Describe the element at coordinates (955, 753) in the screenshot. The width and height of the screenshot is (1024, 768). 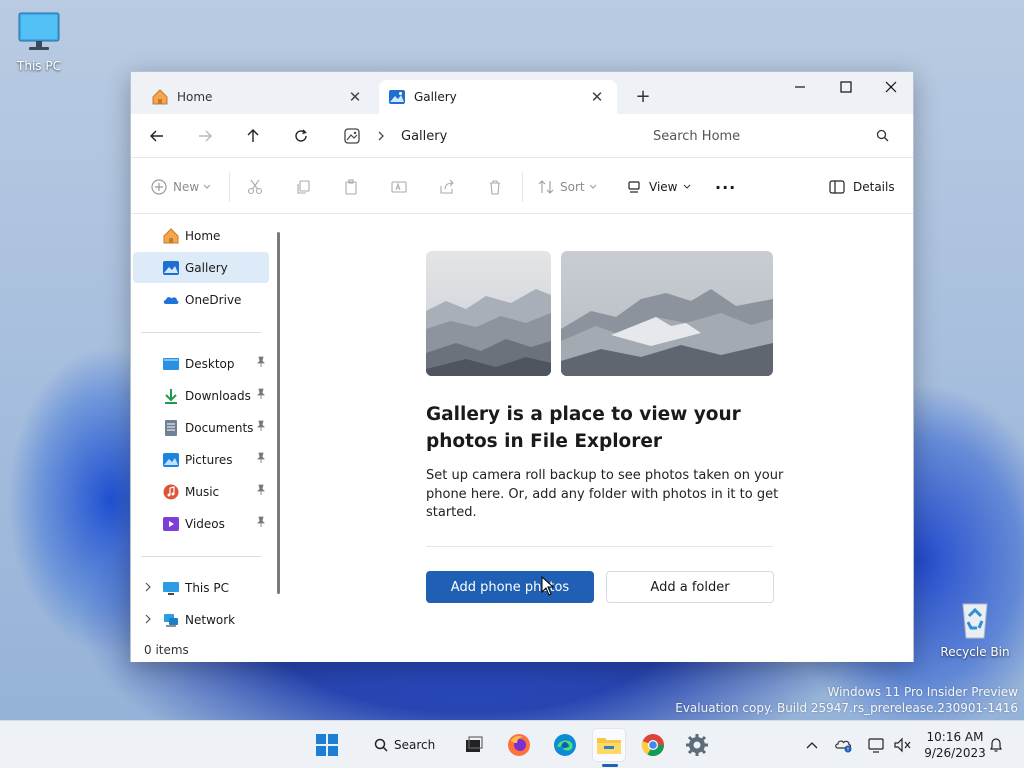
I see `clock-date: 9/26/2023` at that location.